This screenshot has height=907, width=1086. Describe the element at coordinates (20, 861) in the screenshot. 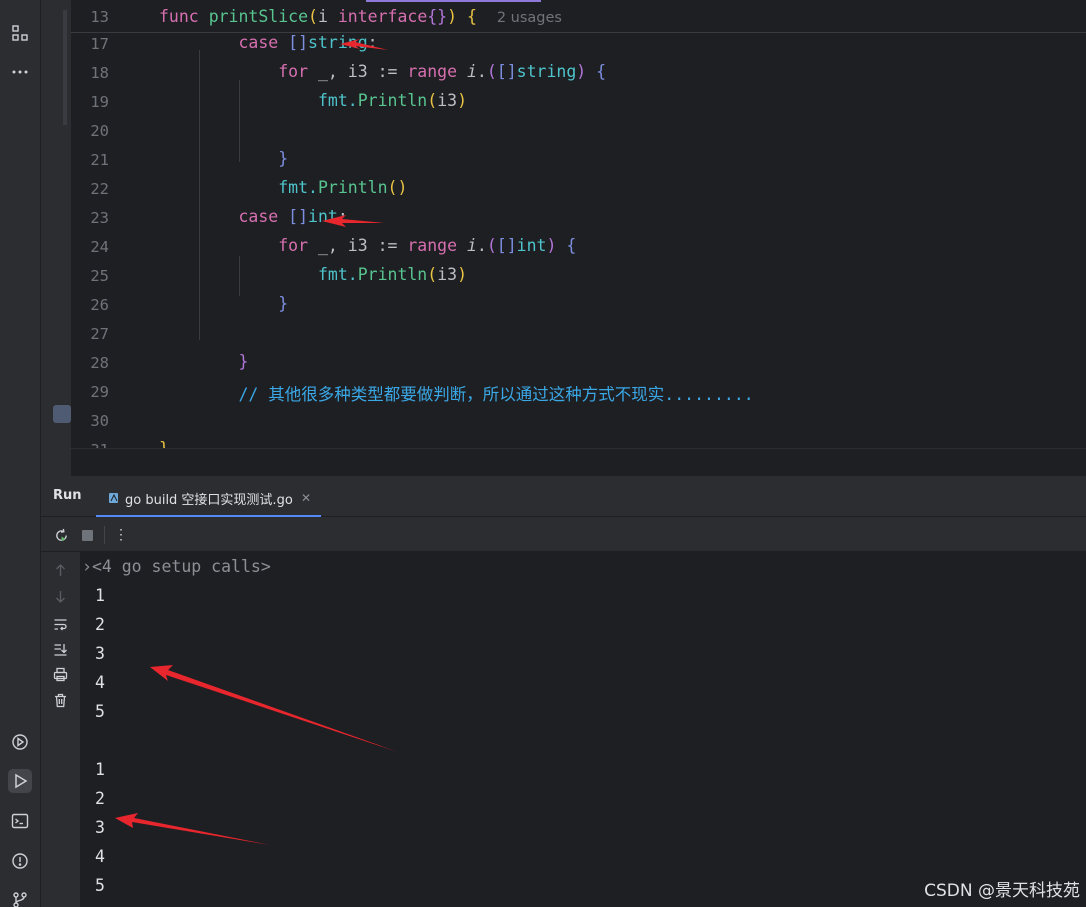

I see `problems-icon` at that location.